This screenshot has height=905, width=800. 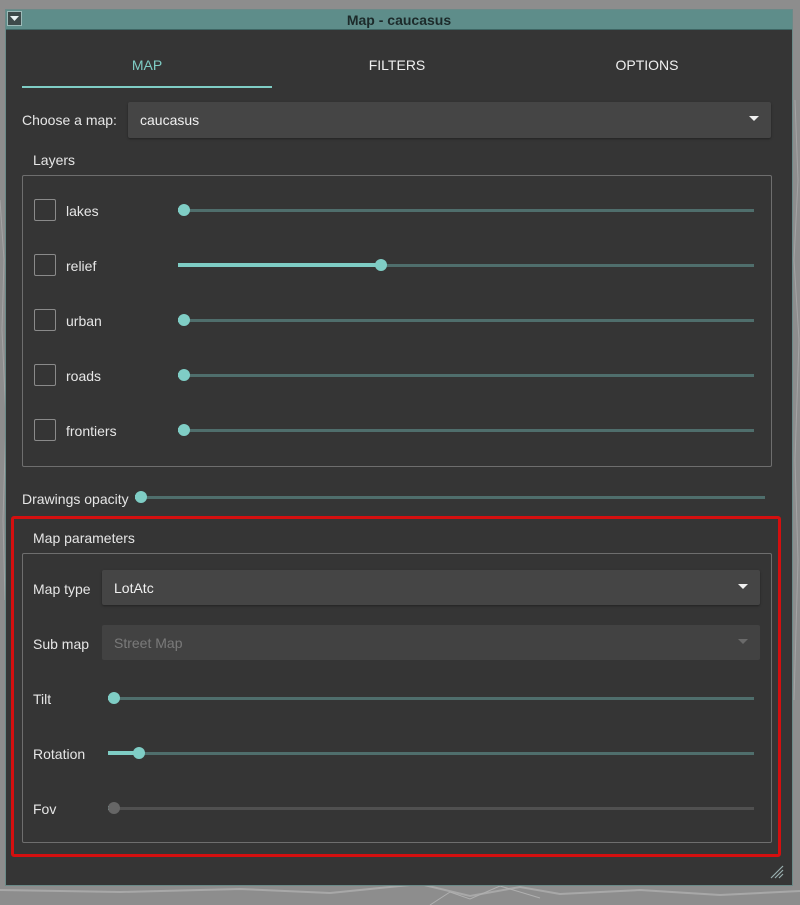 I want to click on drawings-opacity-slider, so click(x=450, y=497).